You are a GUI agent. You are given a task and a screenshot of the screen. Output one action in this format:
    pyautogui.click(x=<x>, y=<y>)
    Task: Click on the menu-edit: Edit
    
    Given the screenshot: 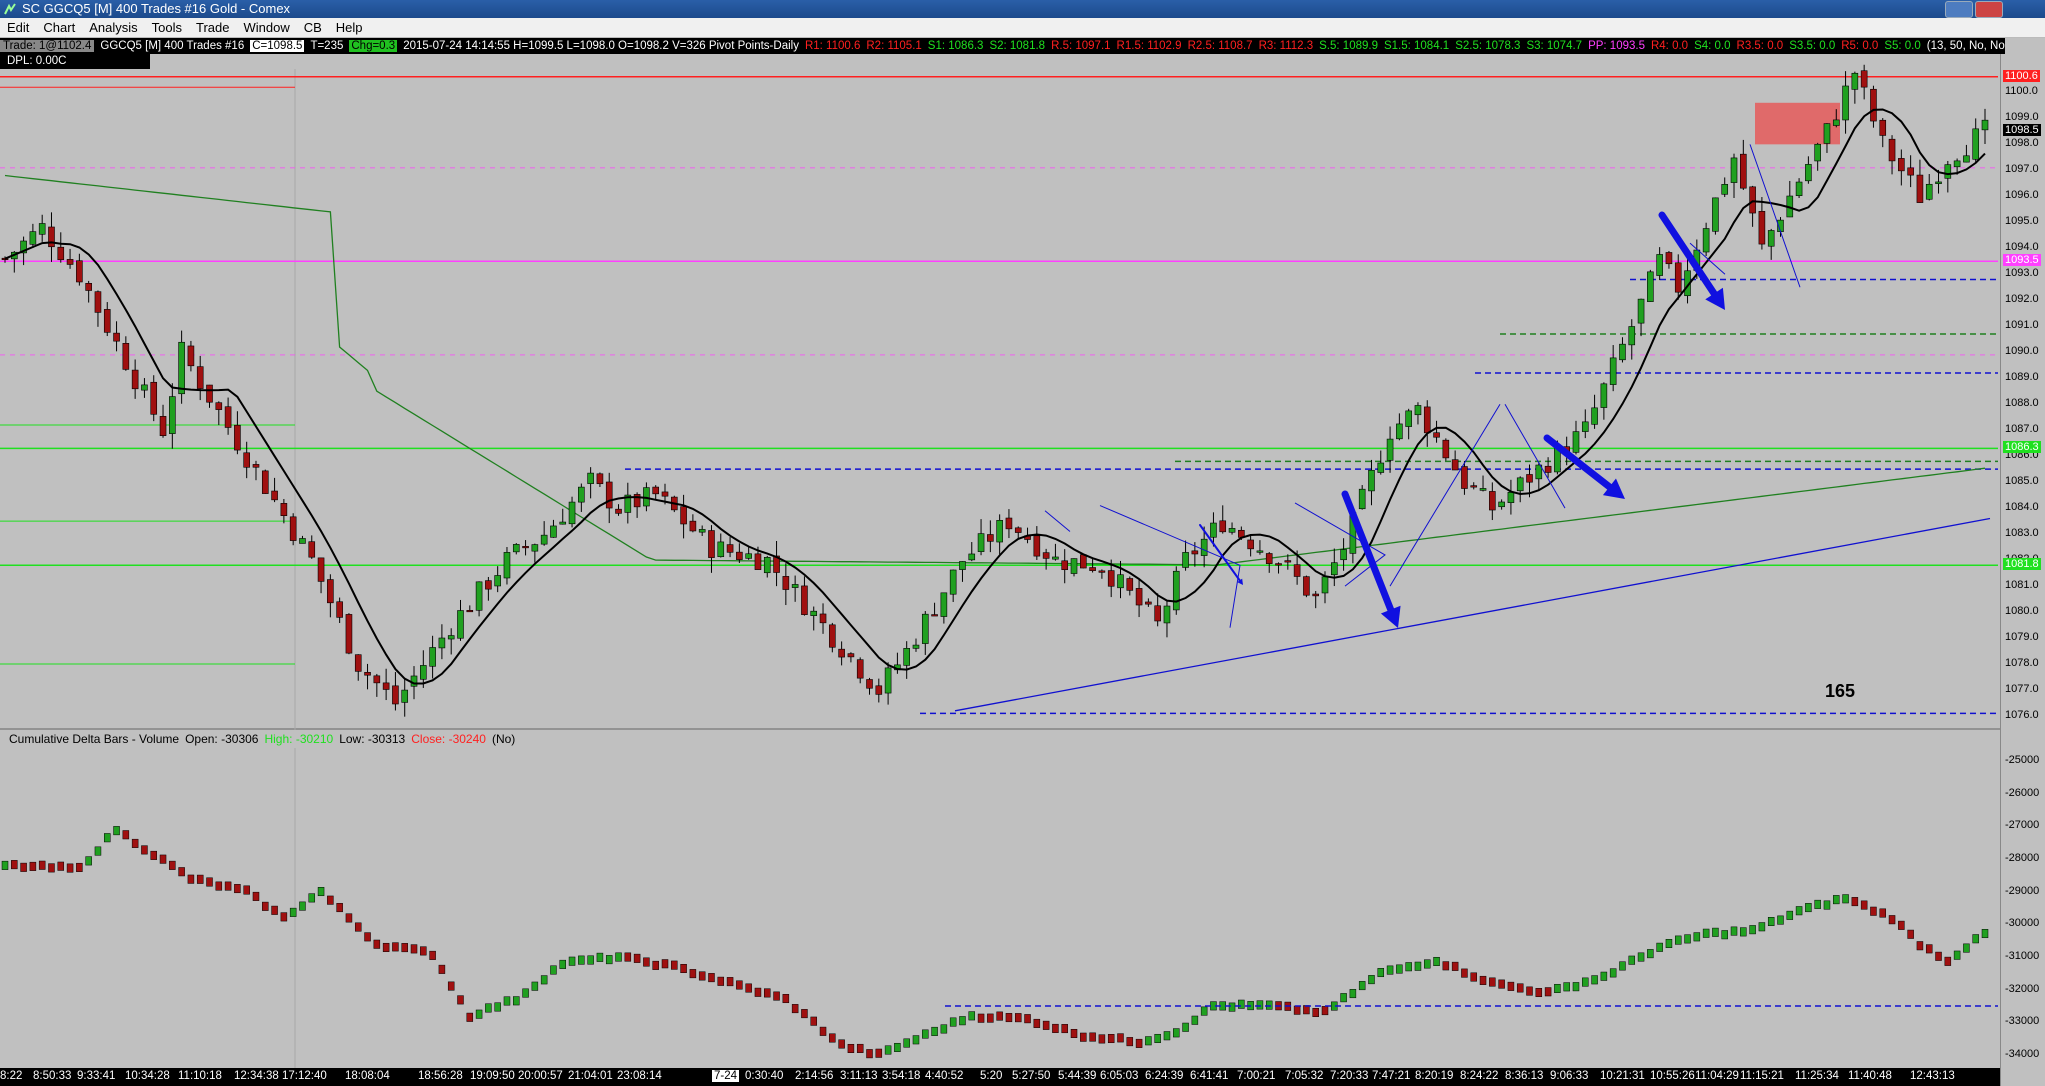 What is the action you would take?
    pyautogui.click(x=18, y=27)
    